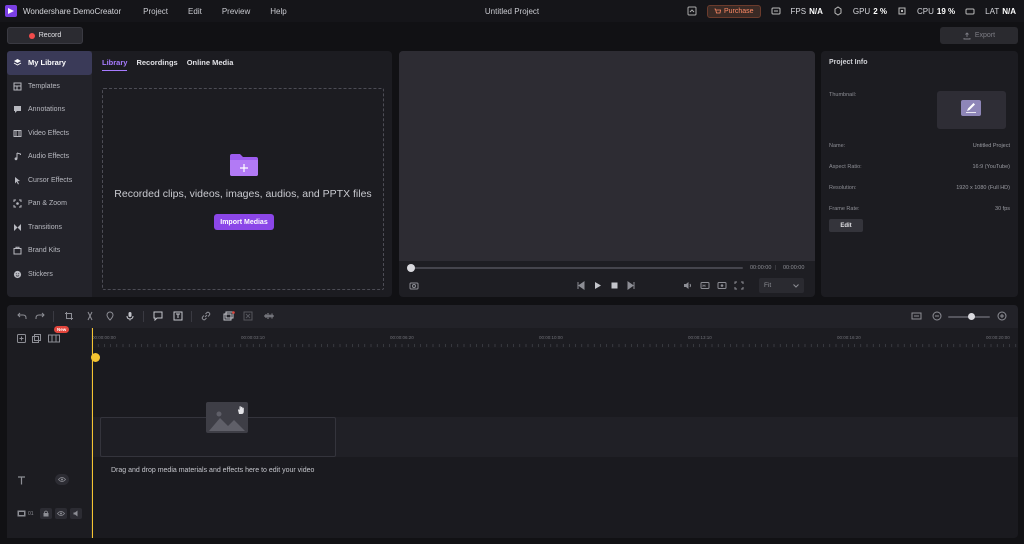 The height and width of the screenshot is (544, 1024). I want to click on audio-wave-icon, so click(269, 316).